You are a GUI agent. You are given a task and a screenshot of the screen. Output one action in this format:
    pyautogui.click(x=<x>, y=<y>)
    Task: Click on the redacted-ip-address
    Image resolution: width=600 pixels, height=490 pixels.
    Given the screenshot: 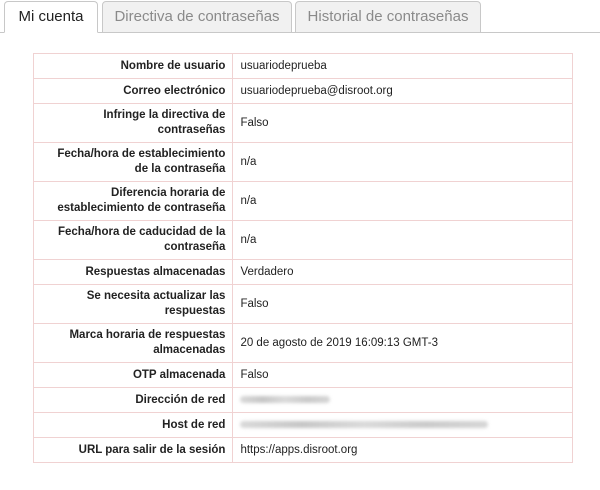 What is the action you would take?
    pyautogui.click(x=285, y=399)
    